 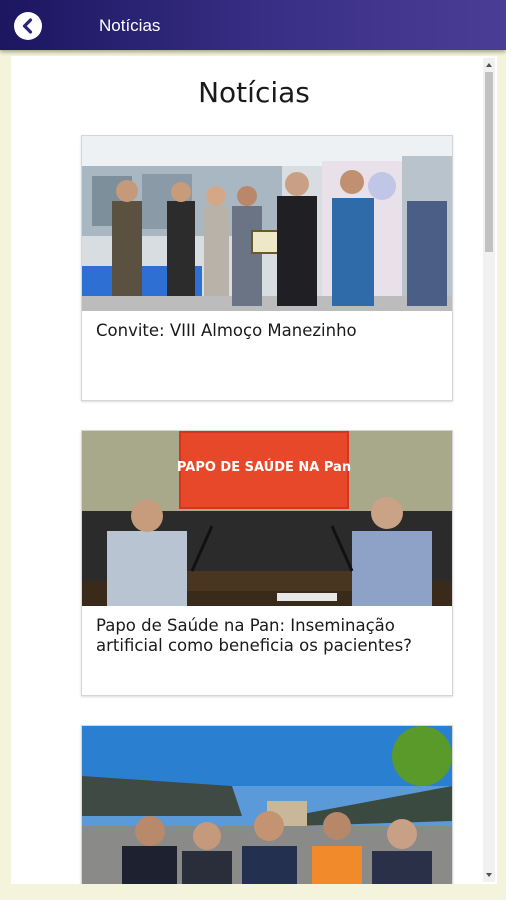 What do you see at coordinates (253, 25) in the screenshot?
I see `app-bar: Notícias` at bounding box center [253, 25].